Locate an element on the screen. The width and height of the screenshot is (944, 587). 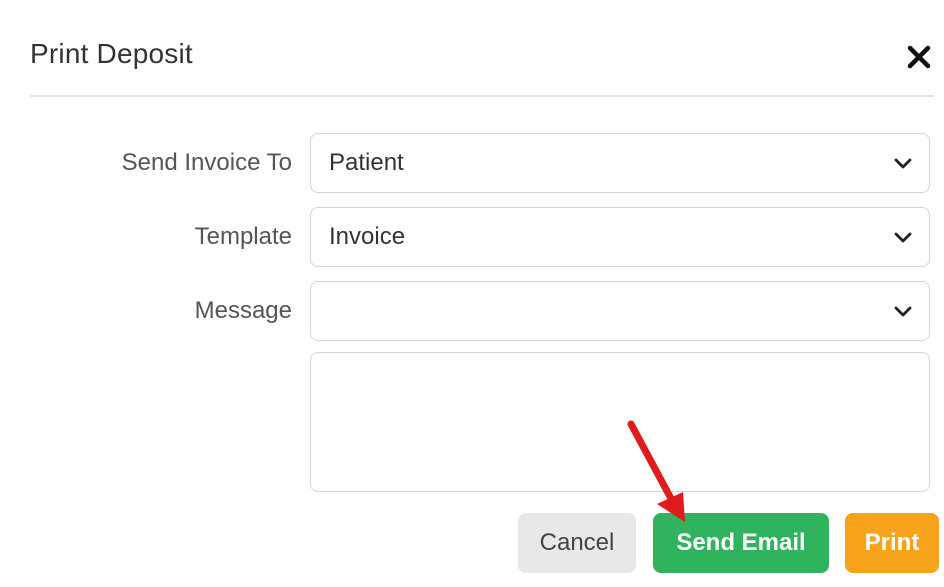
message-label: Message is located at coordinates (243, 310).